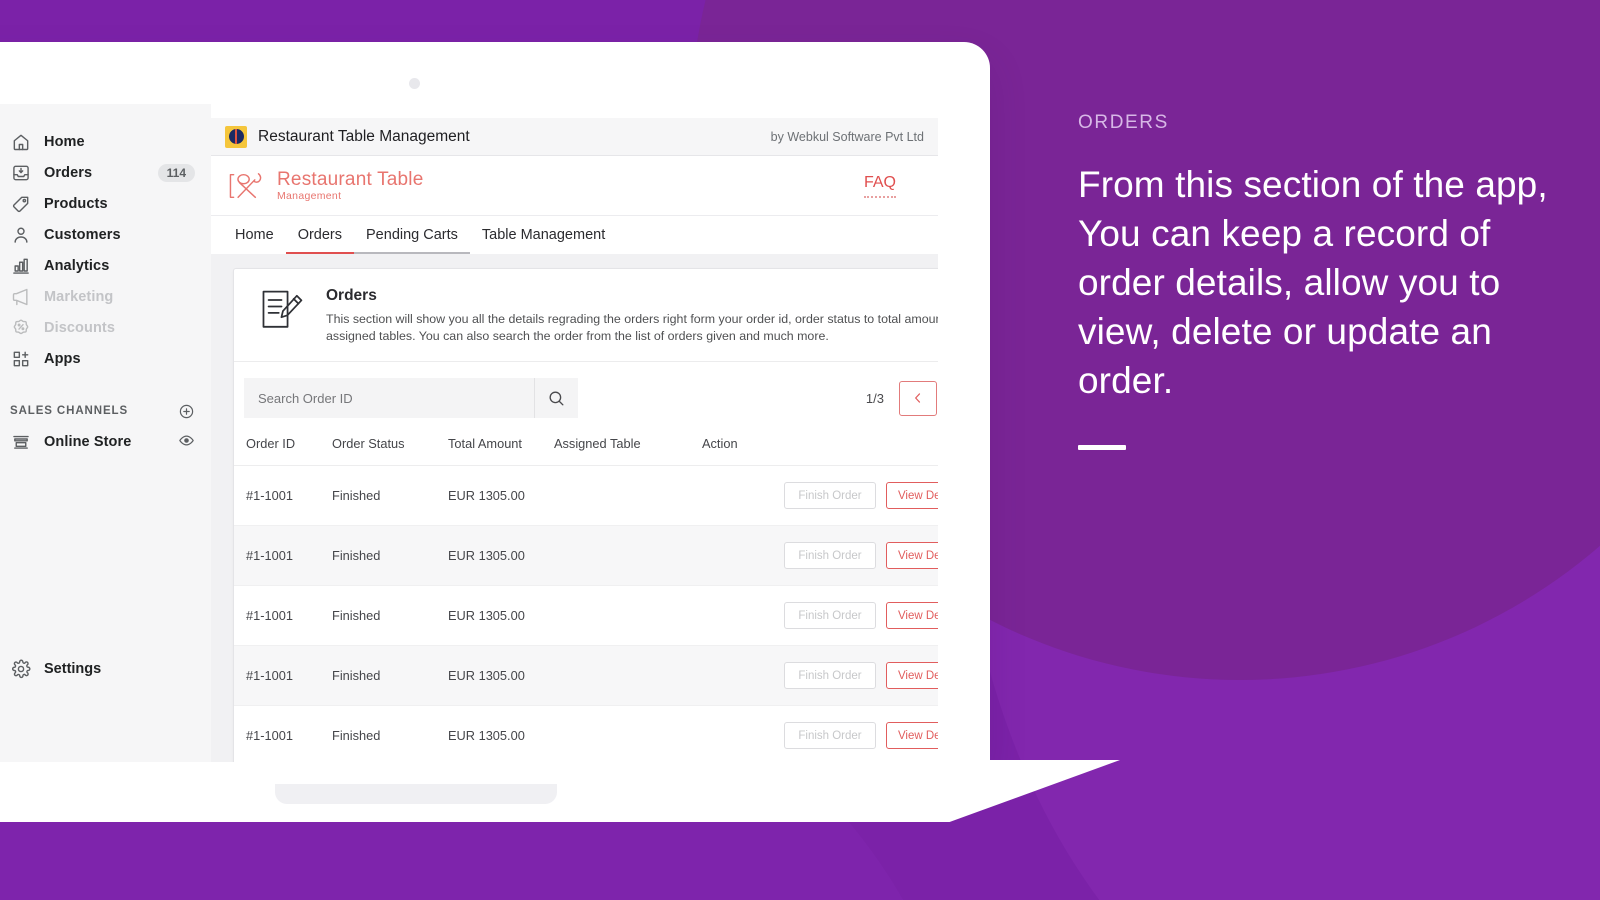 This screenshot has height=900, width=1600. I want to click on percent-badge-icon, so click(21, 328).